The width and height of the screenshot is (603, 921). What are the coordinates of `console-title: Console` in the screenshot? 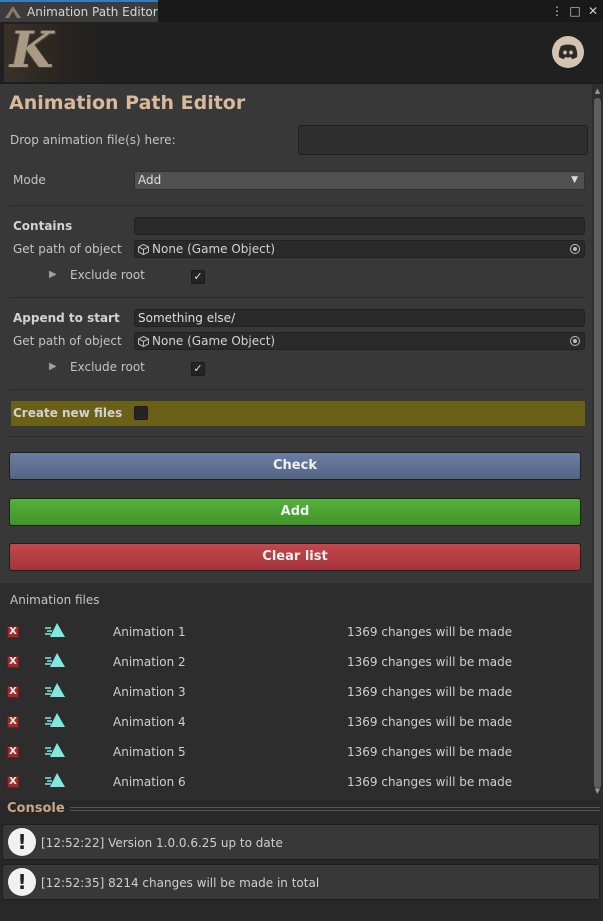 It's located at (36, 808).